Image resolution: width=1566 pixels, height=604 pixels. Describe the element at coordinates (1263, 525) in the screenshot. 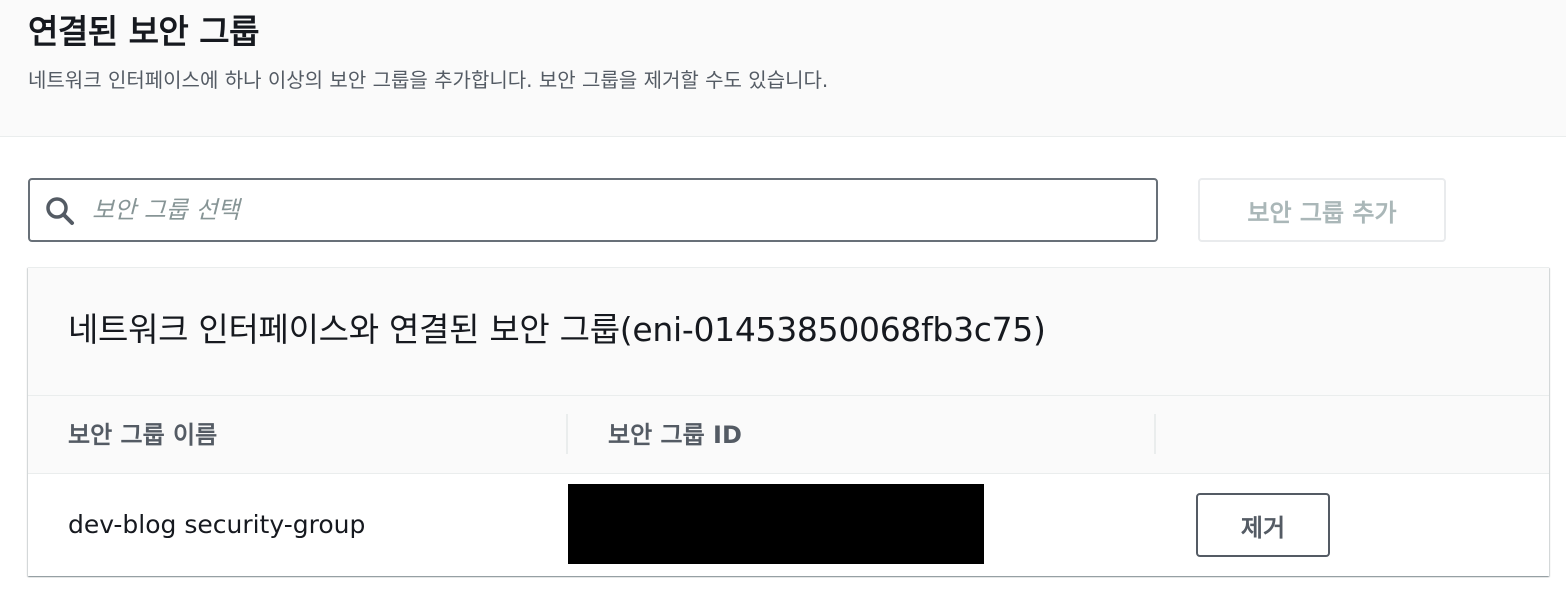

I see `remove-button: 제거` at that location.